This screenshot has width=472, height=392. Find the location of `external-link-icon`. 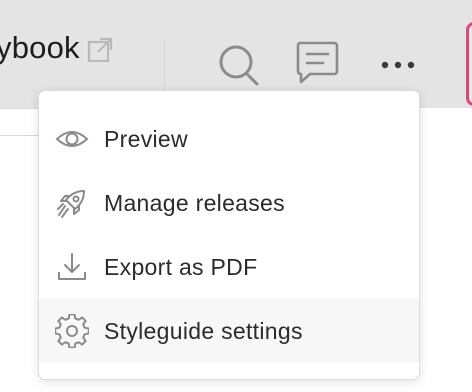

external-link-icon is located at coordinates (100, 50).